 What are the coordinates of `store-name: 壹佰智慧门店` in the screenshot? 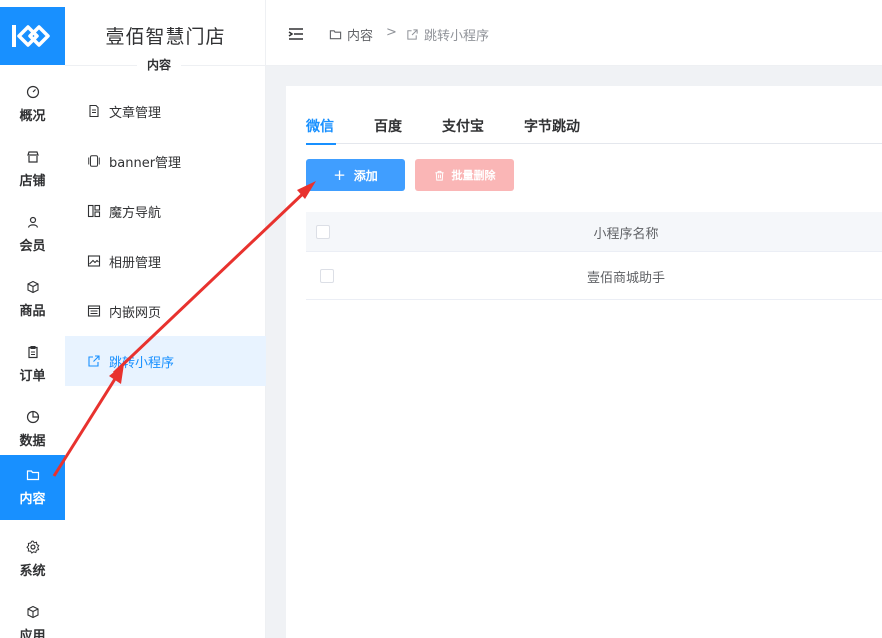 It's located at (165, 37).